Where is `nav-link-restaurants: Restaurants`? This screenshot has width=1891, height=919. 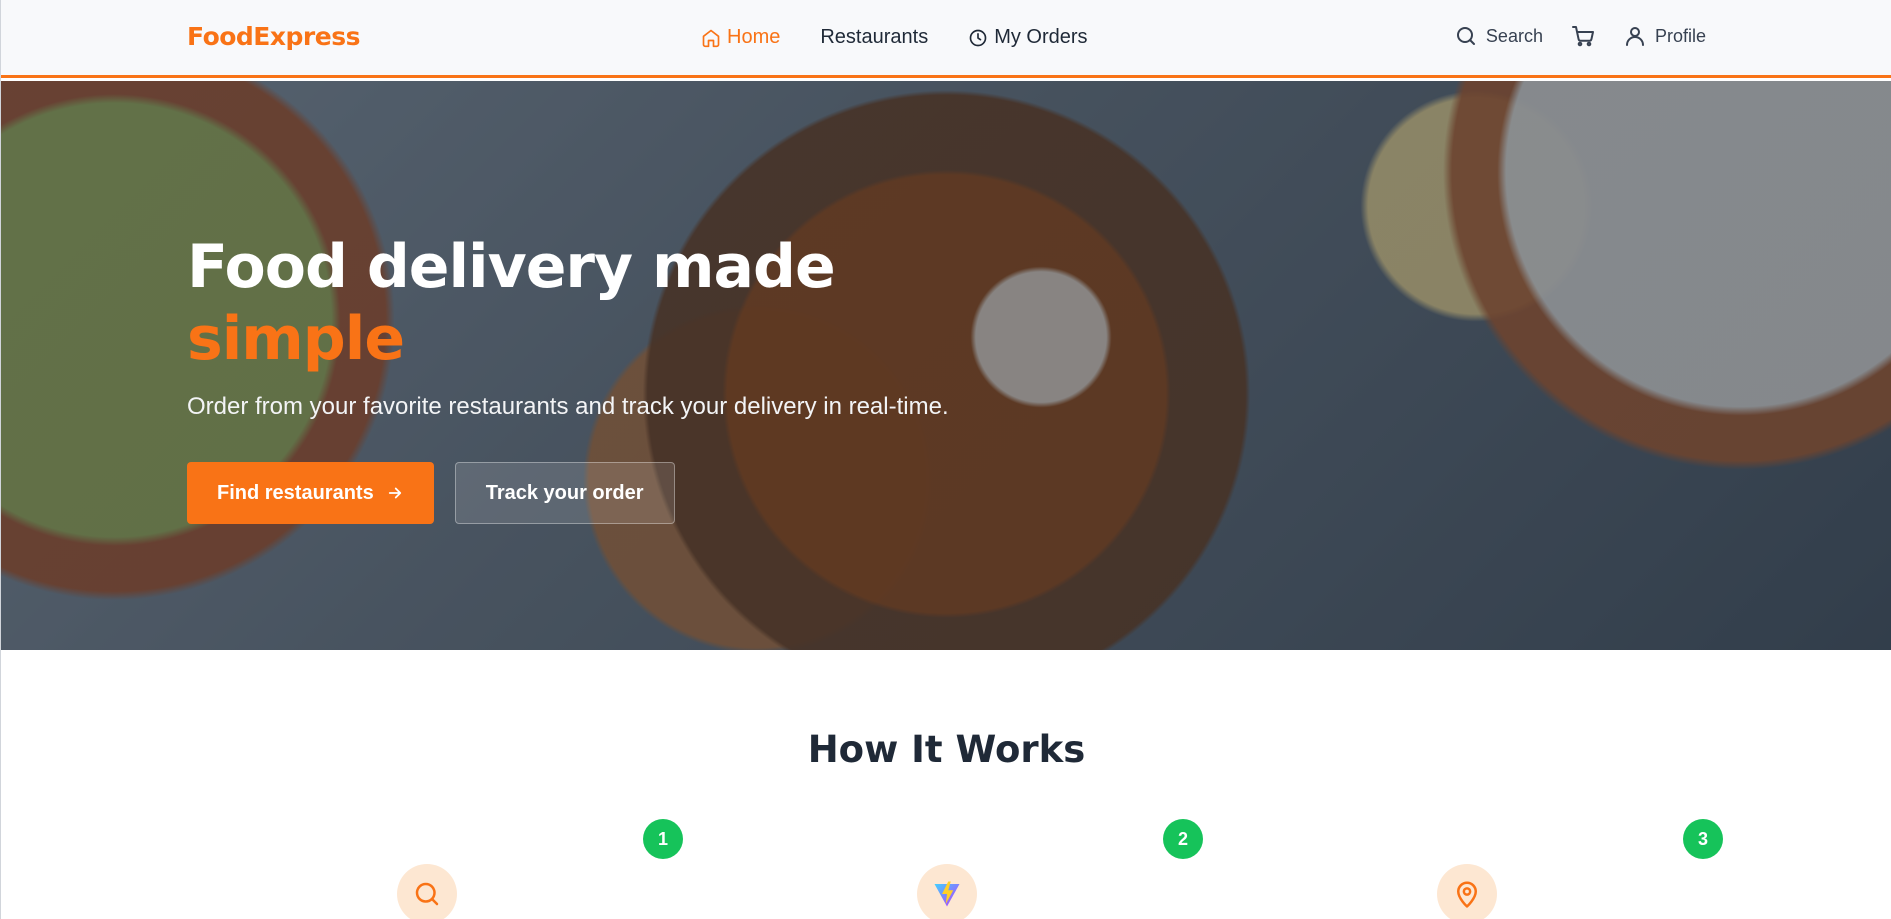
nav-link-restaurants: Restaurants is located at coordinates (874, 37).